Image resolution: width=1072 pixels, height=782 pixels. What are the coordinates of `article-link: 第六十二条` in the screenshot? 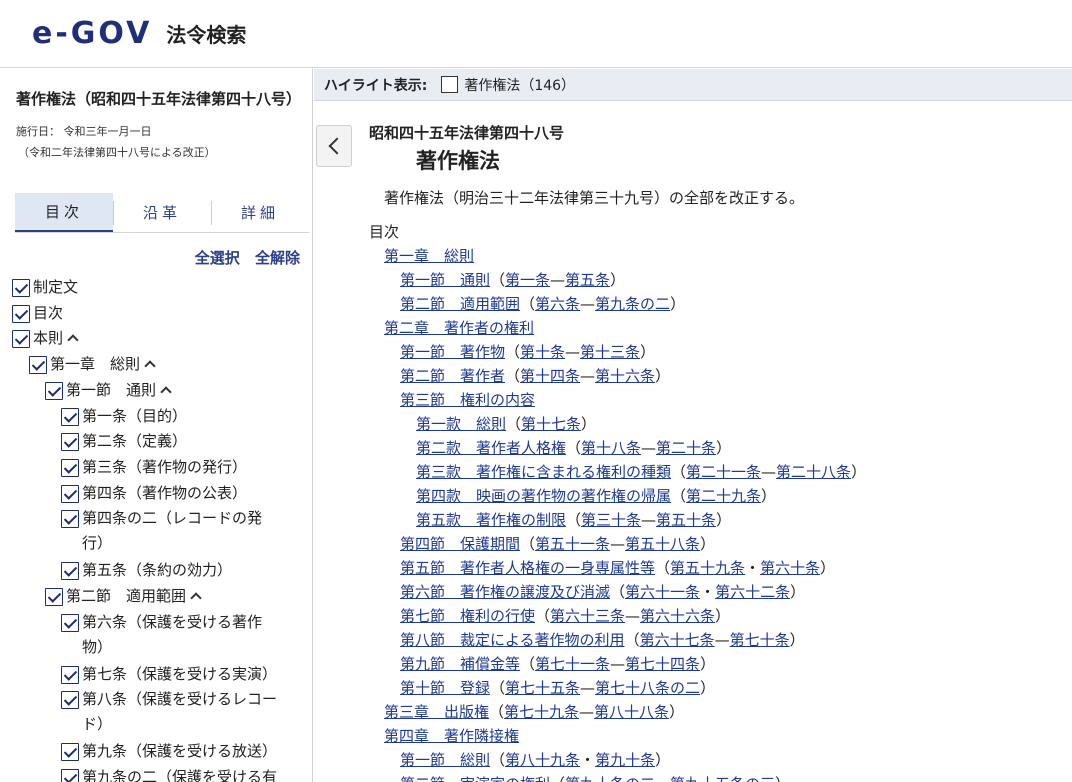 It's located at (752, 592).